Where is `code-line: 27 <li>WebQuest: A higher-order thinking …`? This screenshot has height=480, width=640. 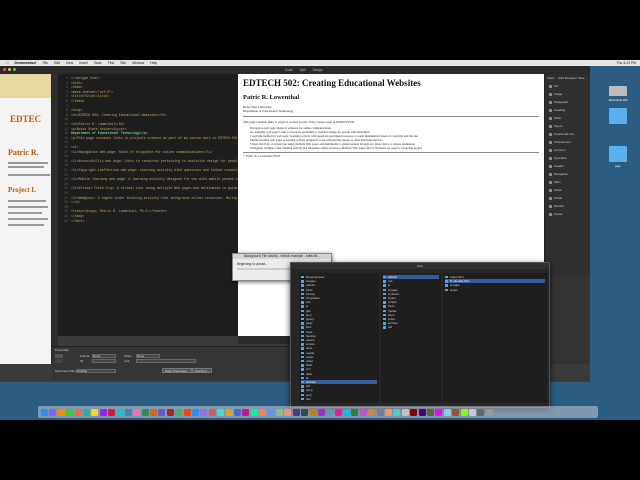
code-line: 27 <li>WebQuest: A higher-order thinking … is located at coordinates (148, 198).